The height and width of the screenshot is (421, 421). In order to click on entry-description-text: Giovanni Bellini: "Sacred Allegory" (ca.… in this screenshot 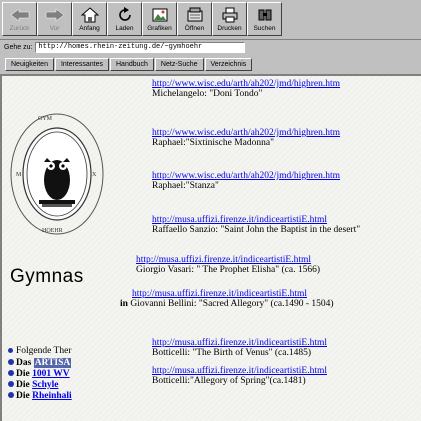, I will do `click(232, 304)`.